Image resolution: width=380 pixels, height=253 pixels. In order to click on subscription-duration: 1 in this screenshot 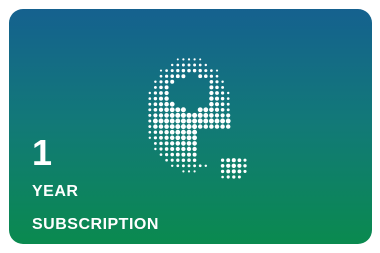, I will do `click(42, 152)`.